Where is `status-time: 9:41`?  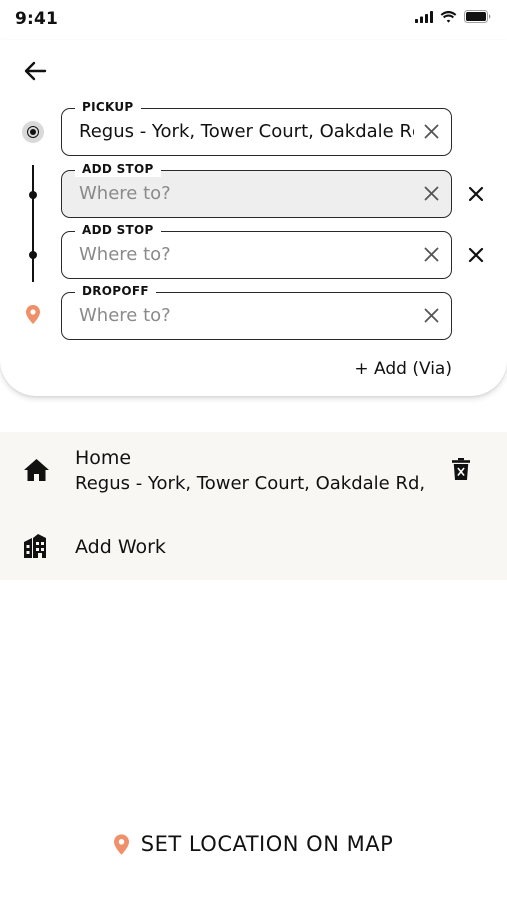
status-time: 9:41 is located at coordinates (37, 19).